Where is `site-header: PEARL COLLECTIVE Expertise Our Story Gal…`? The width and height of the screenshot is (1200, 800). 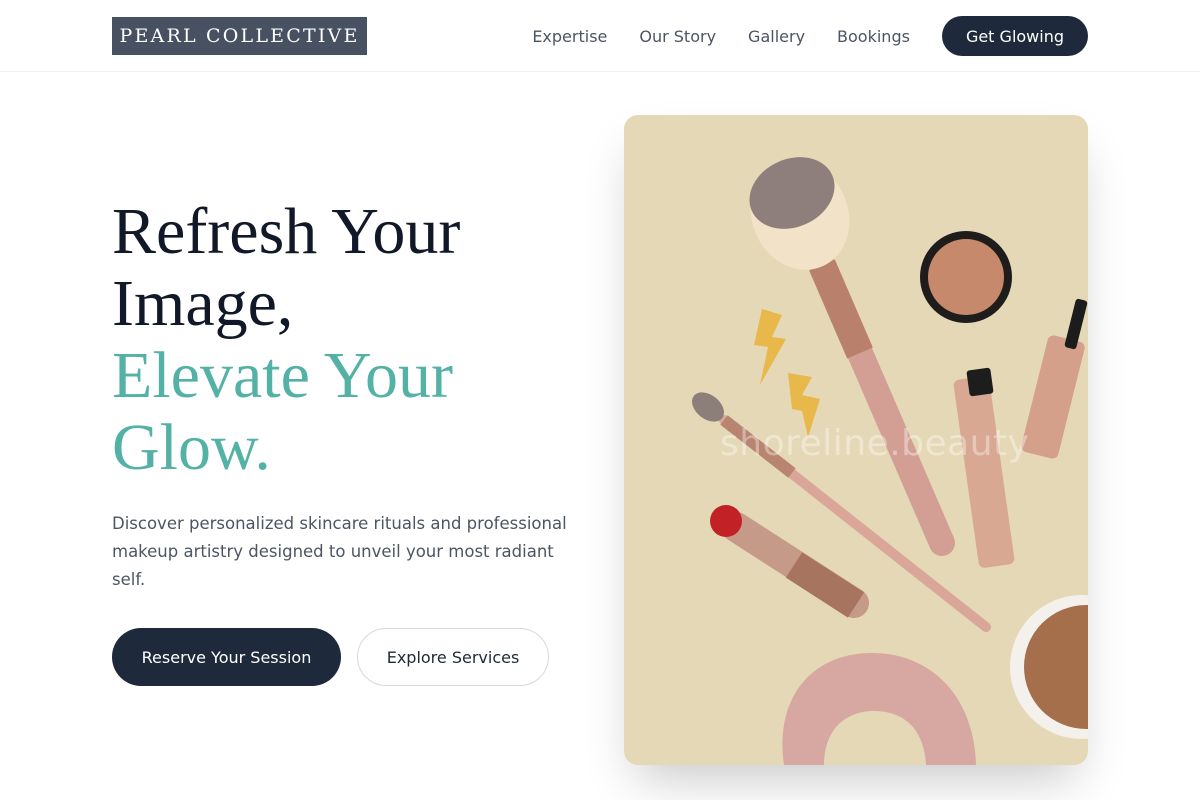
site-header: PEARL COLLECTIVE Expertise Our Story Gal… is located at coordinates (600, 36).